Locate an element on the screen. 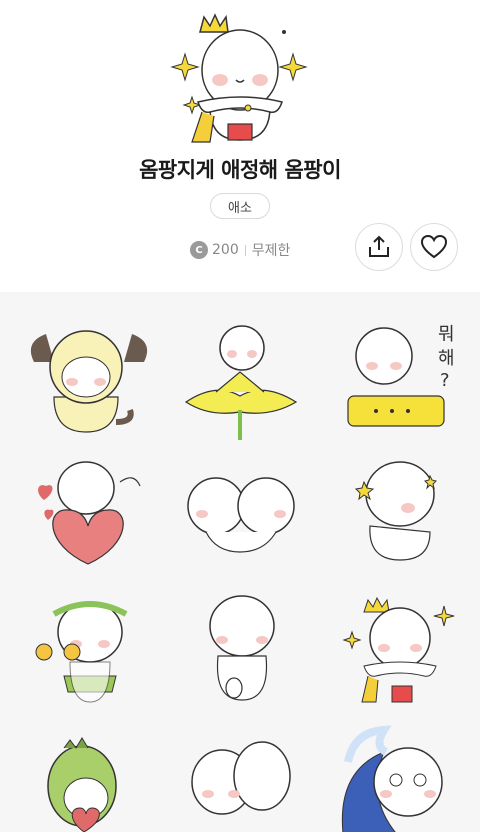 Image resolution: width=480 pixels, height=832 pixels. sitting-stars-sticker is located at coordinates (399, 512).